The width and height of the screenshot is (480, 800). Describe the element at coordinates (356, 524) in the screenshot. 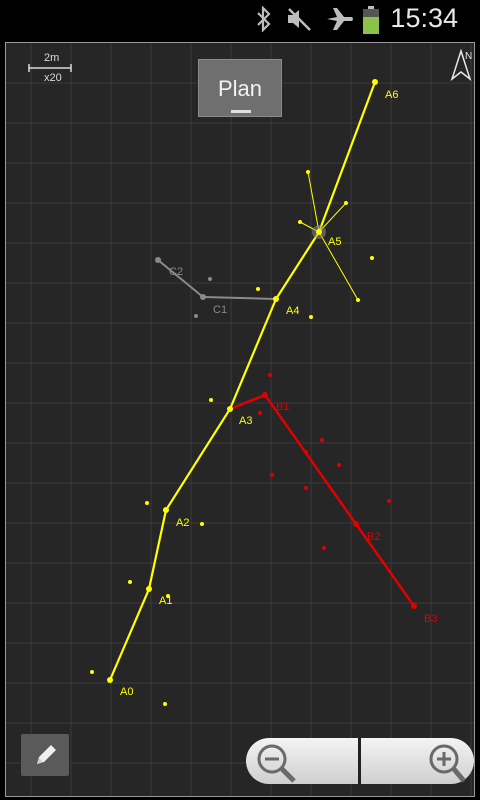

I see `station-b2` at that location.